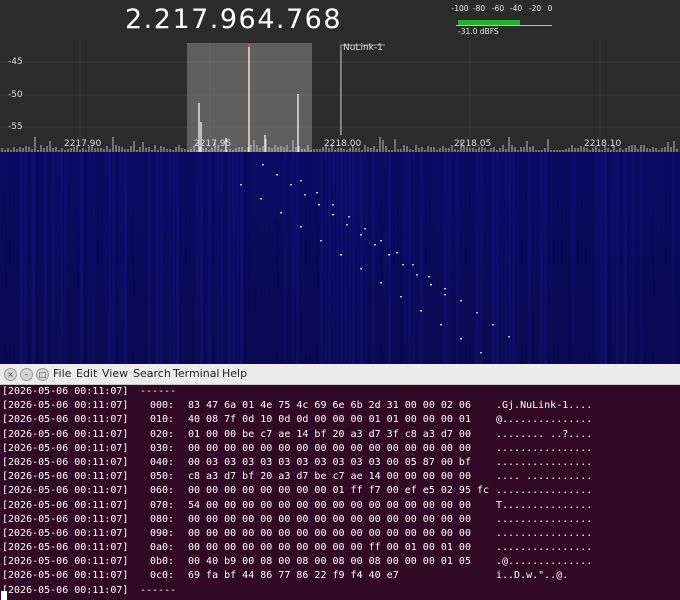 The height and width of the screenshot is (600, 680). Describe the element at coordinates (162, 548) in the screenshot. I see `hex-offset: 0a0:` at that location.